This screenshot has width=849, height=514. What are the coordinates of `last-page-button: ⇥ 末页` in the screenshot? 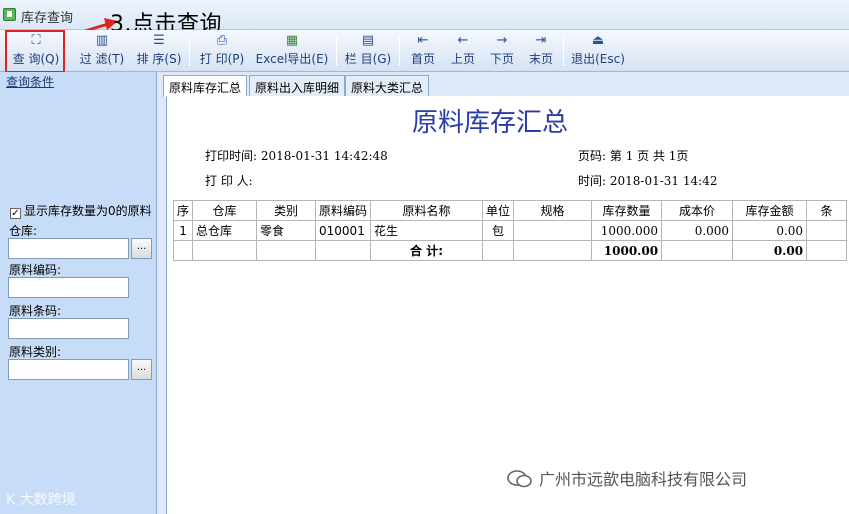 It's located at (541, 51).